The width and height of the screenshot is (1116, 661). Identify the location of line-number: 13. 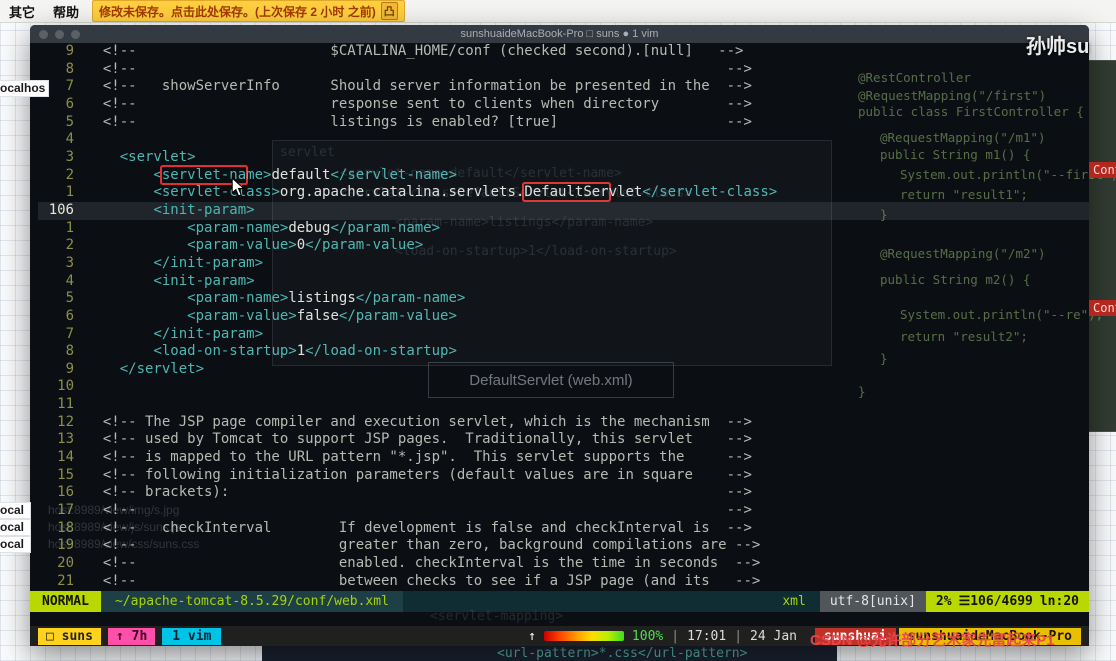
(65, 439).